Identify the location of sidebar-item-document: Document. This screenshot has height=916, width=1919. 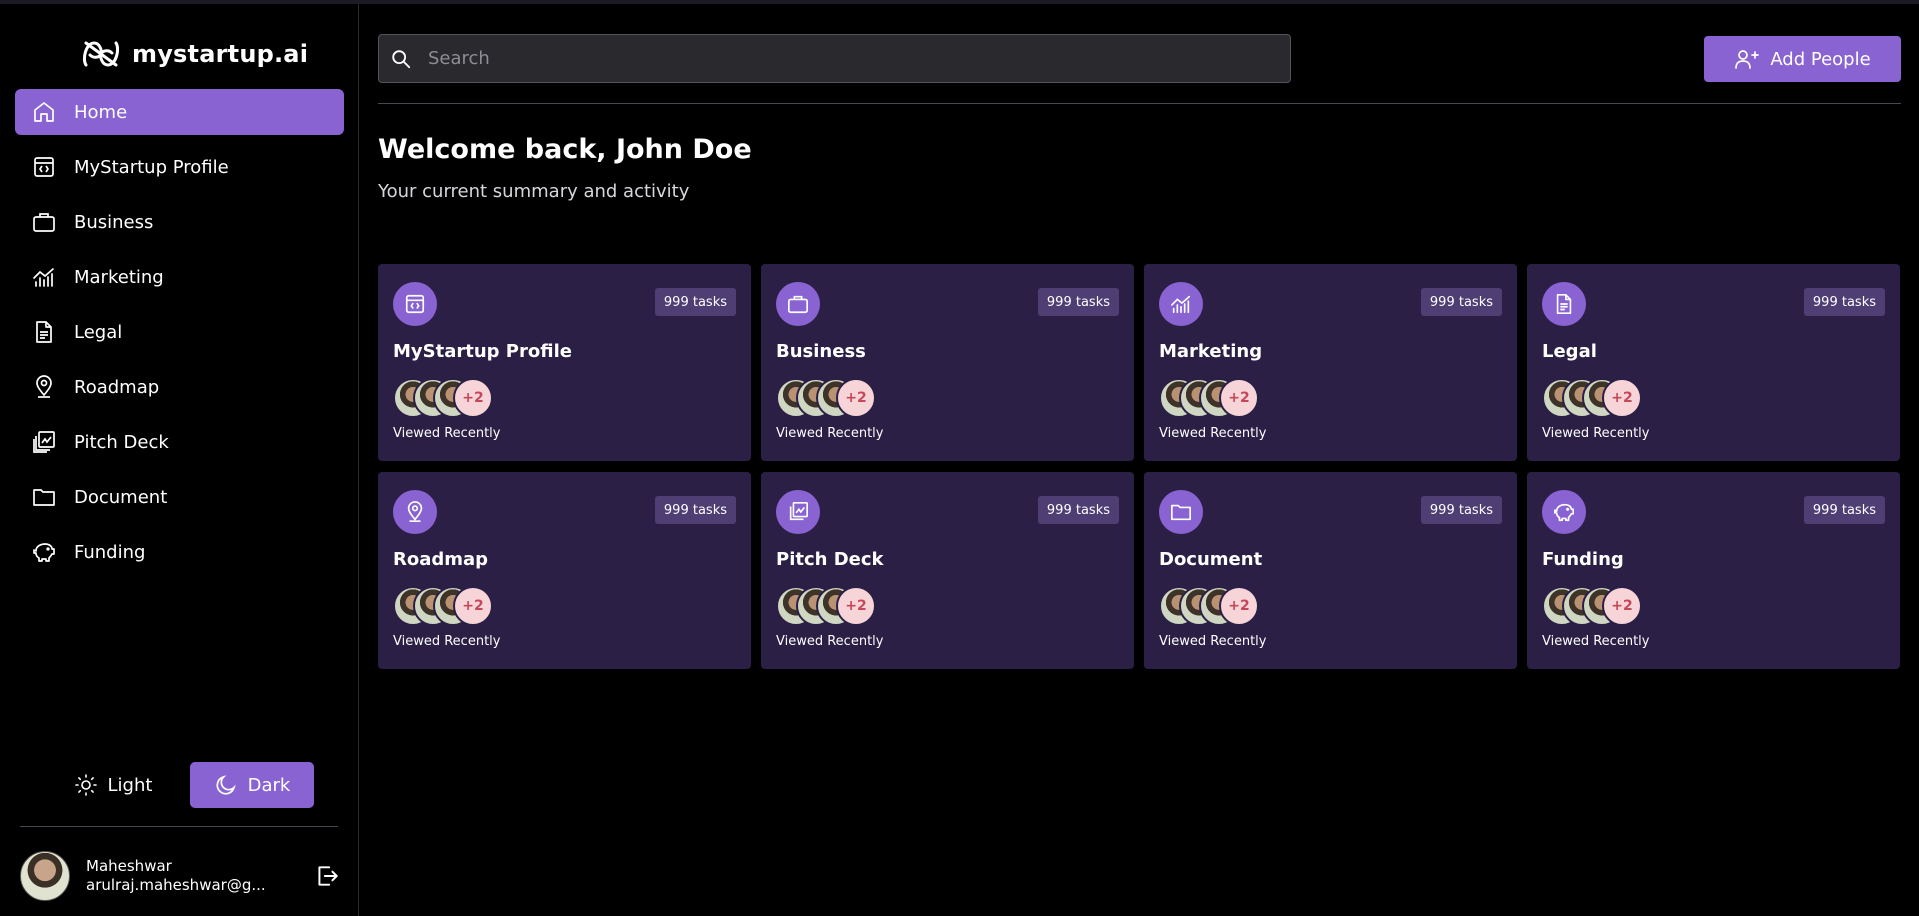
(179, 497).